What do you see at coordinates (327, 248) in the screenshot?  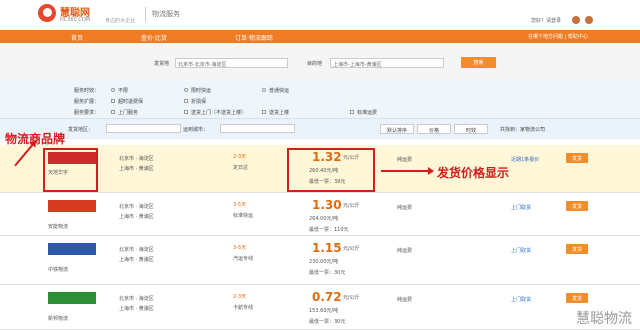 I see `price-per-kg: 1.15` at bounding box center [327, 248].